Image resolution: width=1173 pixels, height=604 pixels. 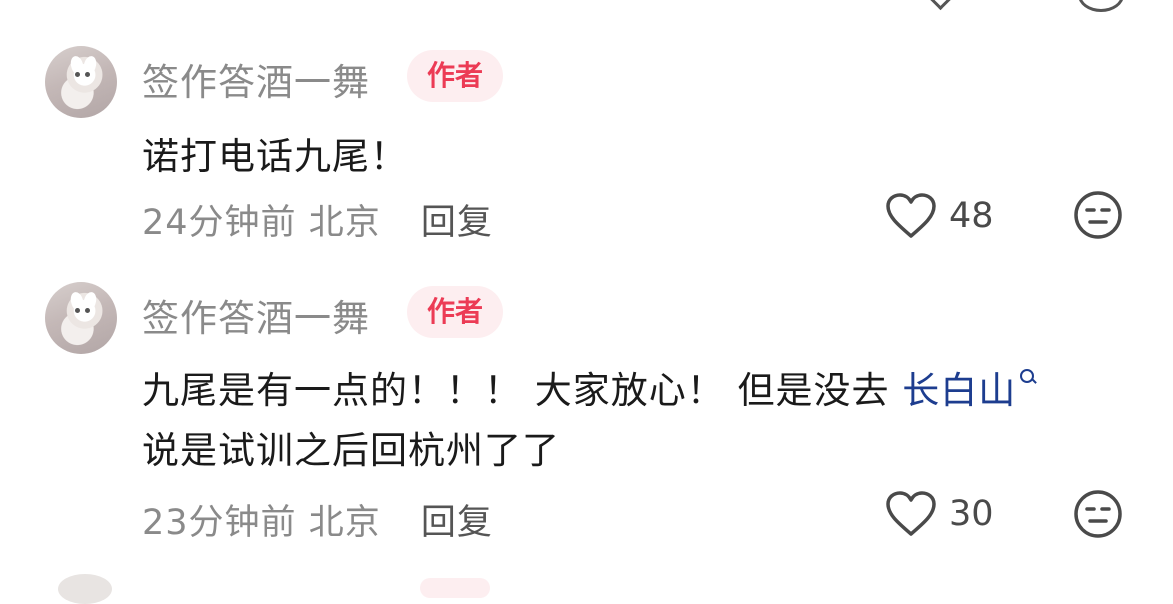 I want to click on comment-meta: 24分钟前 北京 回复, so click(x=317, y=219).